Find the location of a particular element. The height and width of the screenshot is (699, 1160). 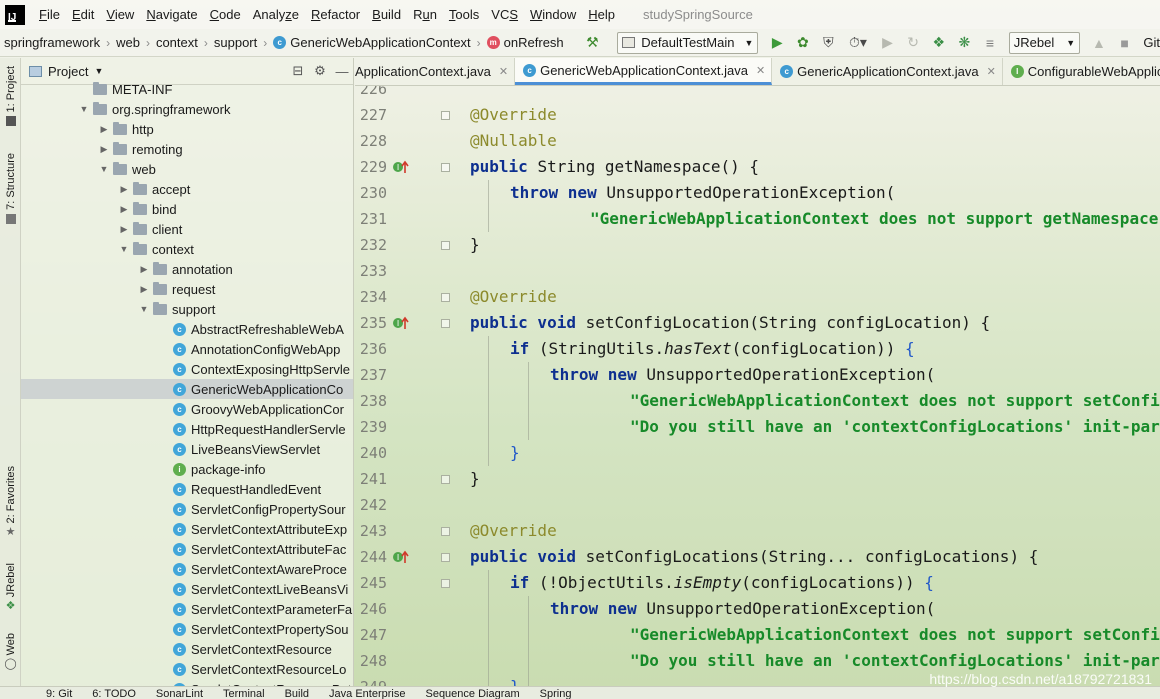

menu-build: Build is located at coordinates (386, 14).